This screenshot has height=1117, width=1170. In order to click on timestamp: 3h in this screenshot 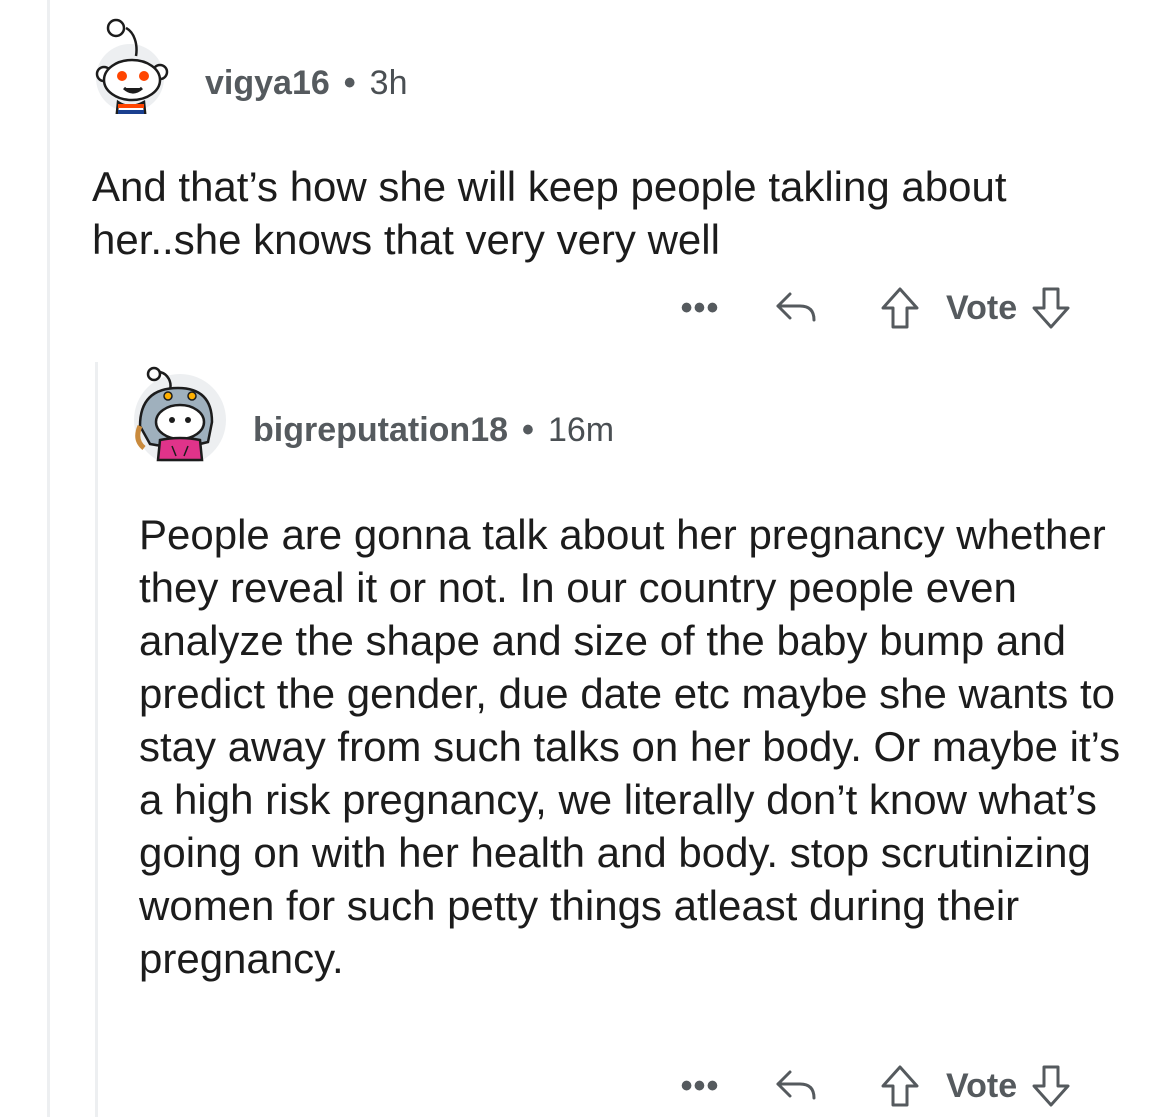, I will do `click(389, 83)`.